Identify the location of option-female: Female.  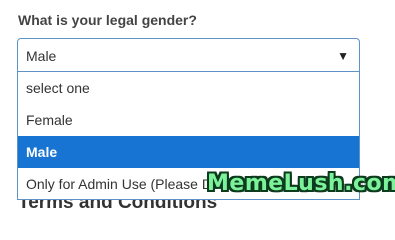
(188, 120).